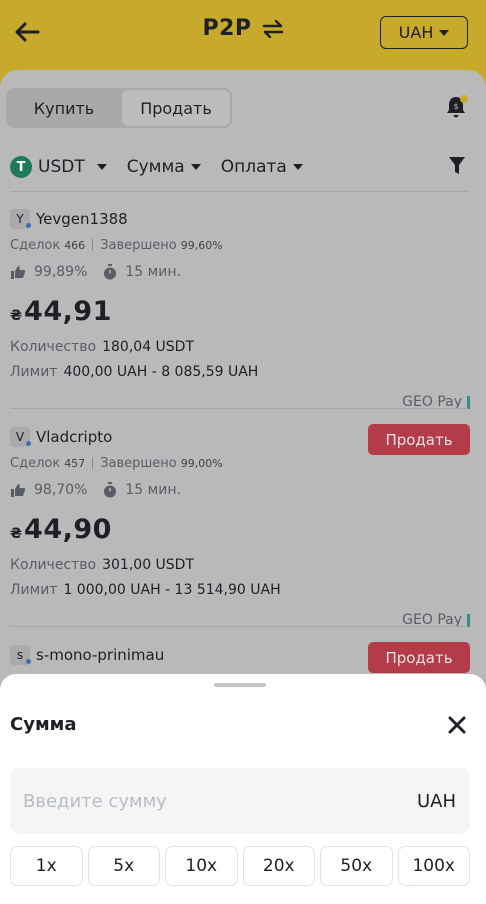  I want to click on quantity-row: Количество 301,00 USDT, so click(240, 565).